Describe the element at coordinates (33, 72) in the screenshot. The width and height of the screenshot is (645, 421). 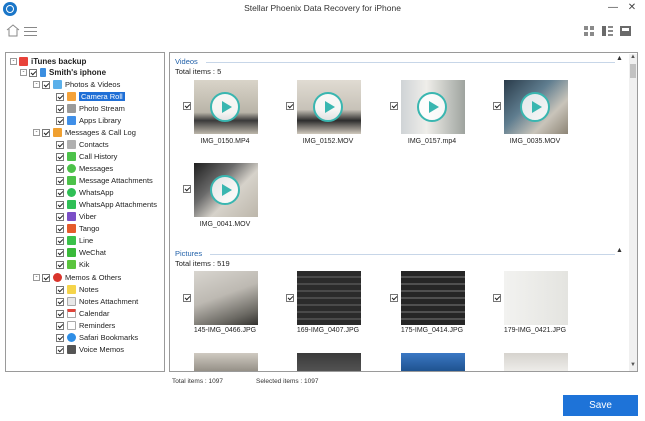
I see `device-checkbox` at that location.